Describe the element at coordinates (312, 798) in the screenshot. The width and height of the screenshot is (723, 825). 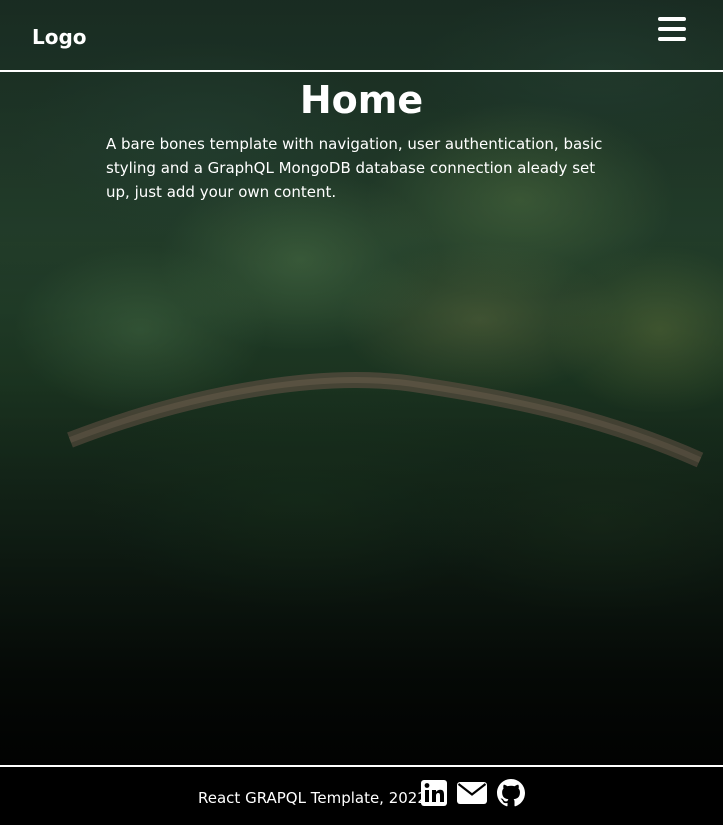
I see `footer-copyright: React GRAPQL Template, 2022` at that location.